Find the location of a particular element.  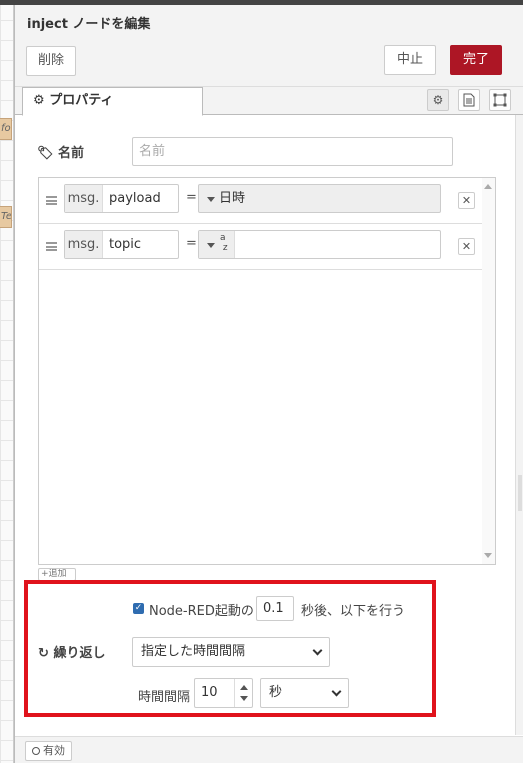

delete-button: 削除 is located at coordinates (51, 61).